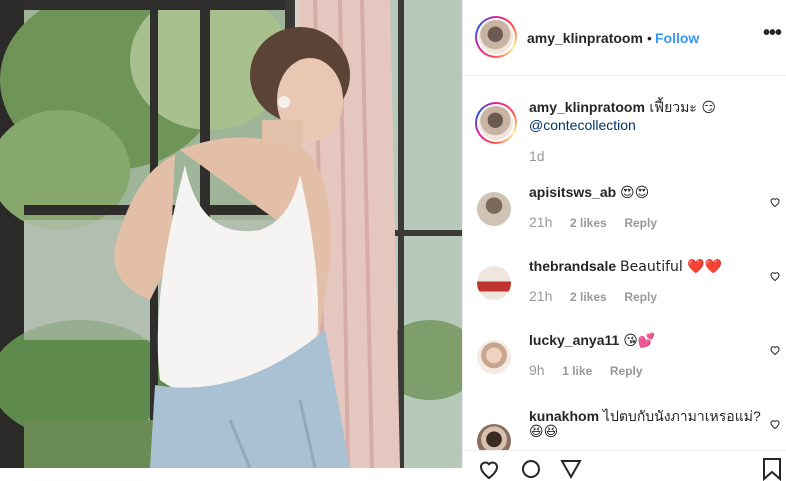 The width and height of the screenshot is (786, 481). I want to click on comment-text: 😘💕, so click(639, 341).